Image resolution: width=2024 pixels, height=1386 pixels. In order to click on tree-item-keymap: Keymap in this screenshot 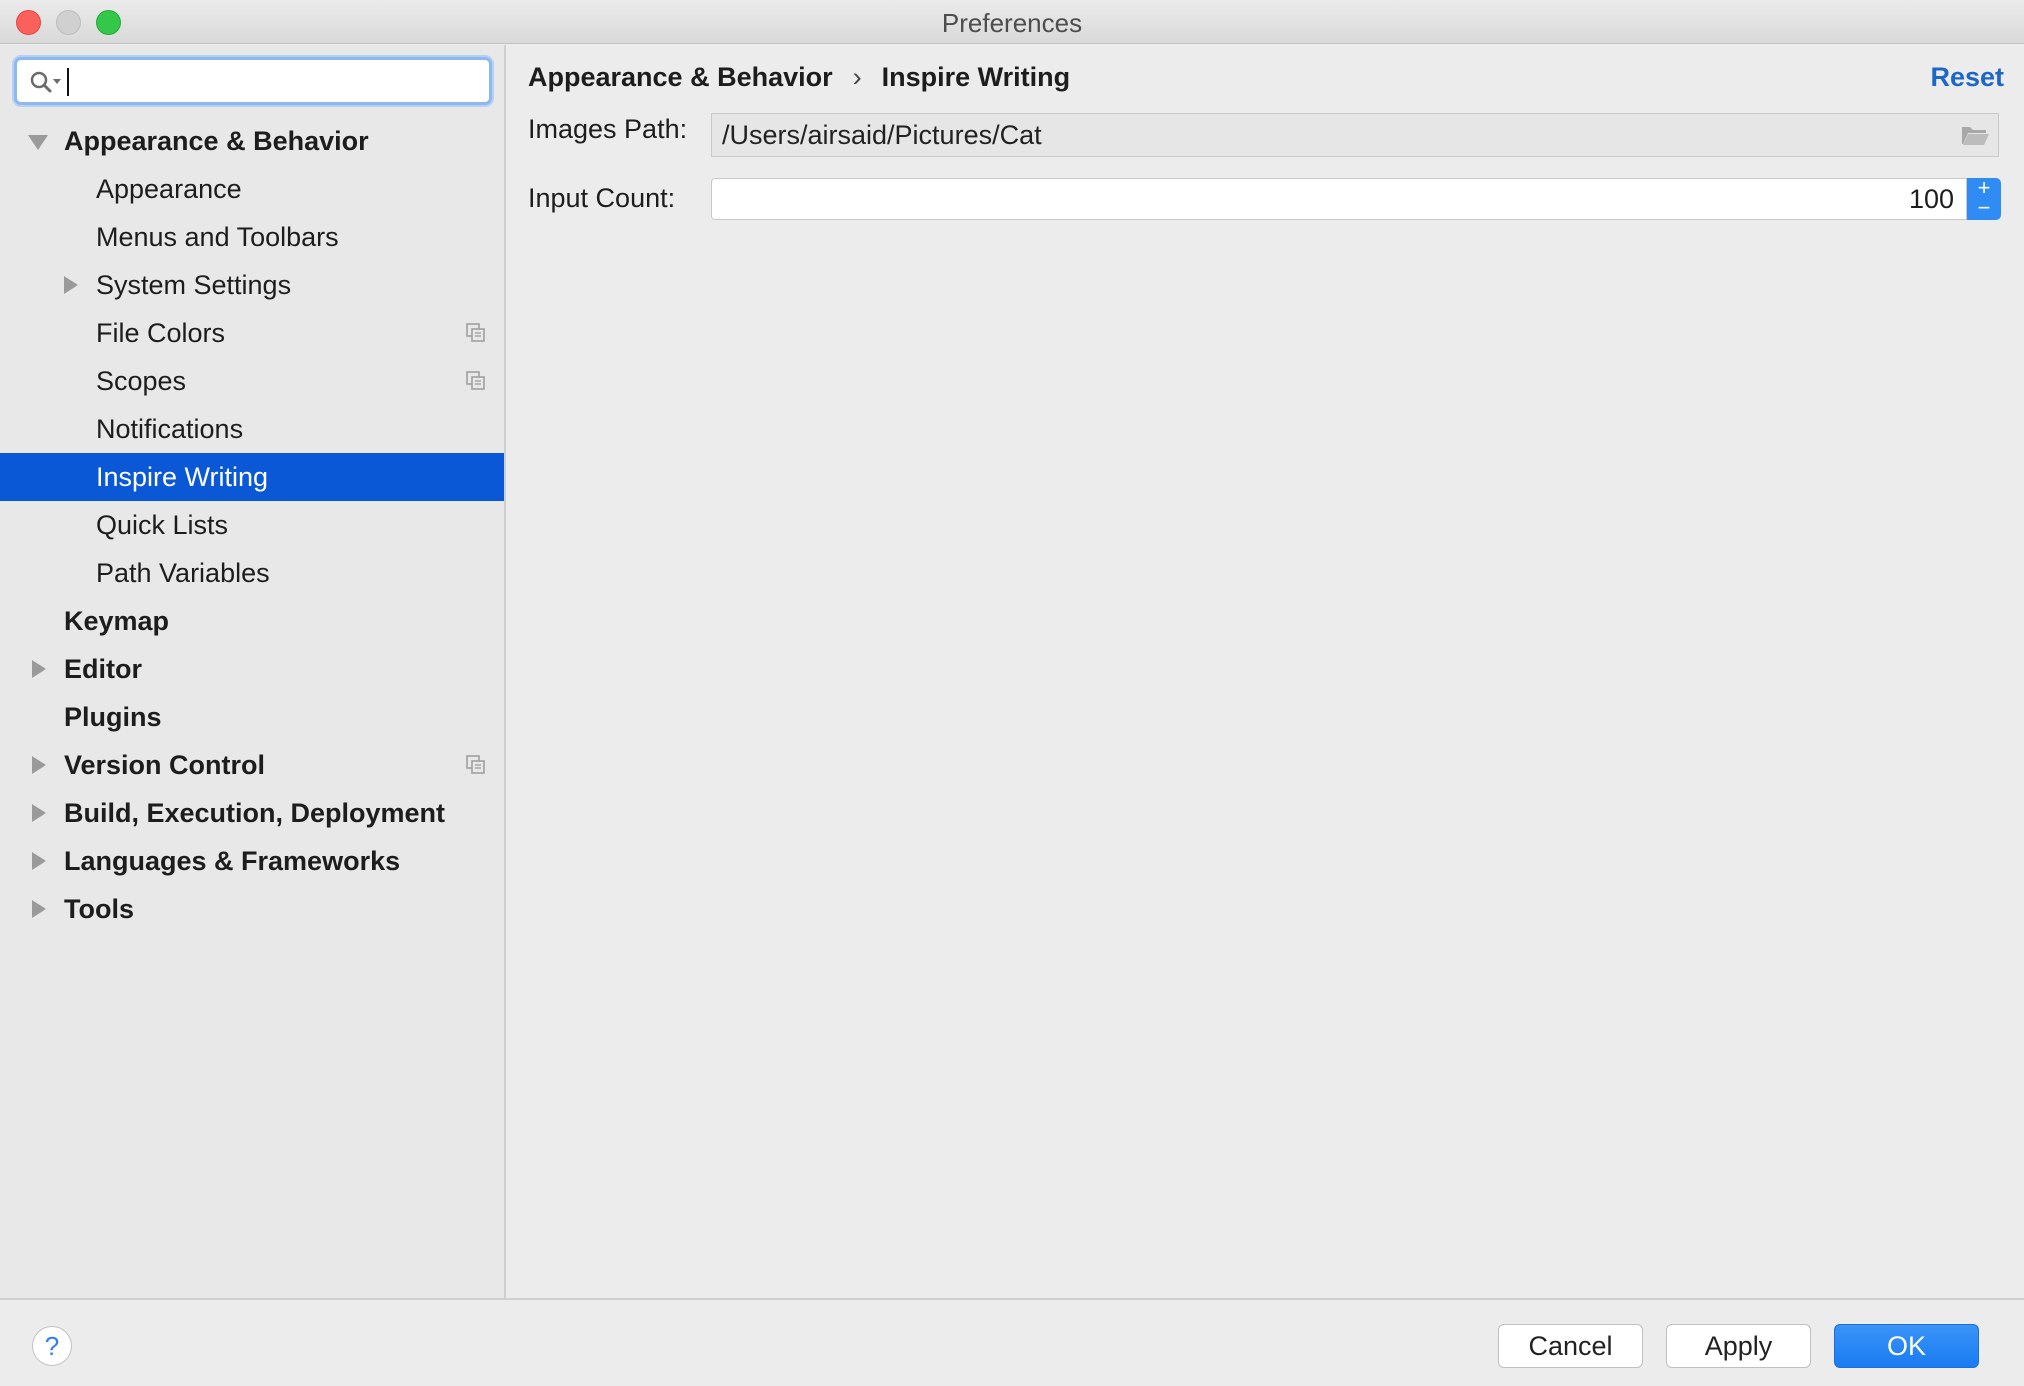, I will do `click(252, 621)`.